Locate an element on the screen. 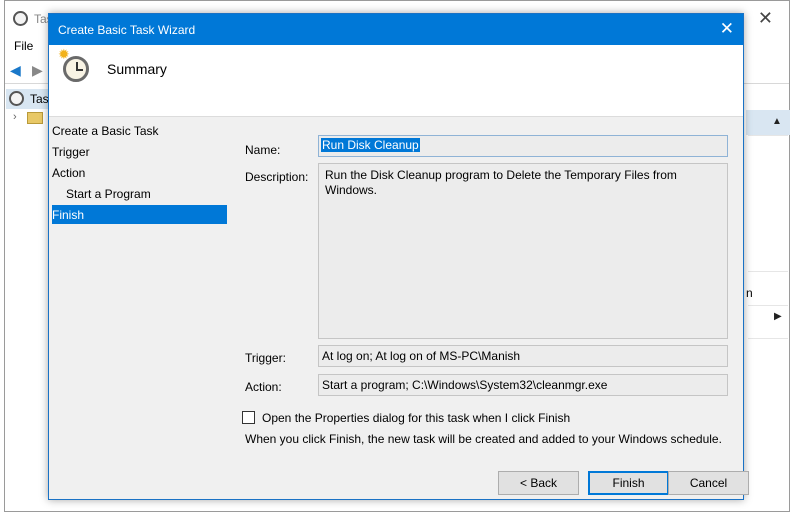 The width and height of the screenshot is (792, 515). chevron-right-icon: › is located at coordinates (15, 117).